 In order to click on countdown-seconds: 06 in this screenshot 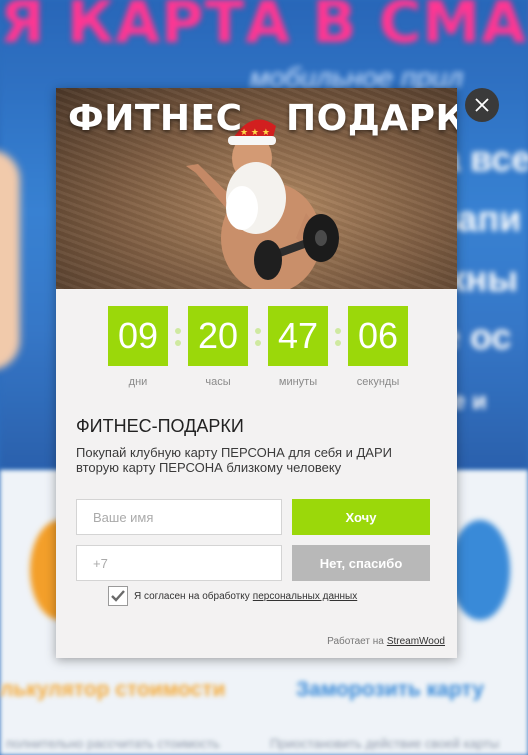, I will do `click(378, 336)`.